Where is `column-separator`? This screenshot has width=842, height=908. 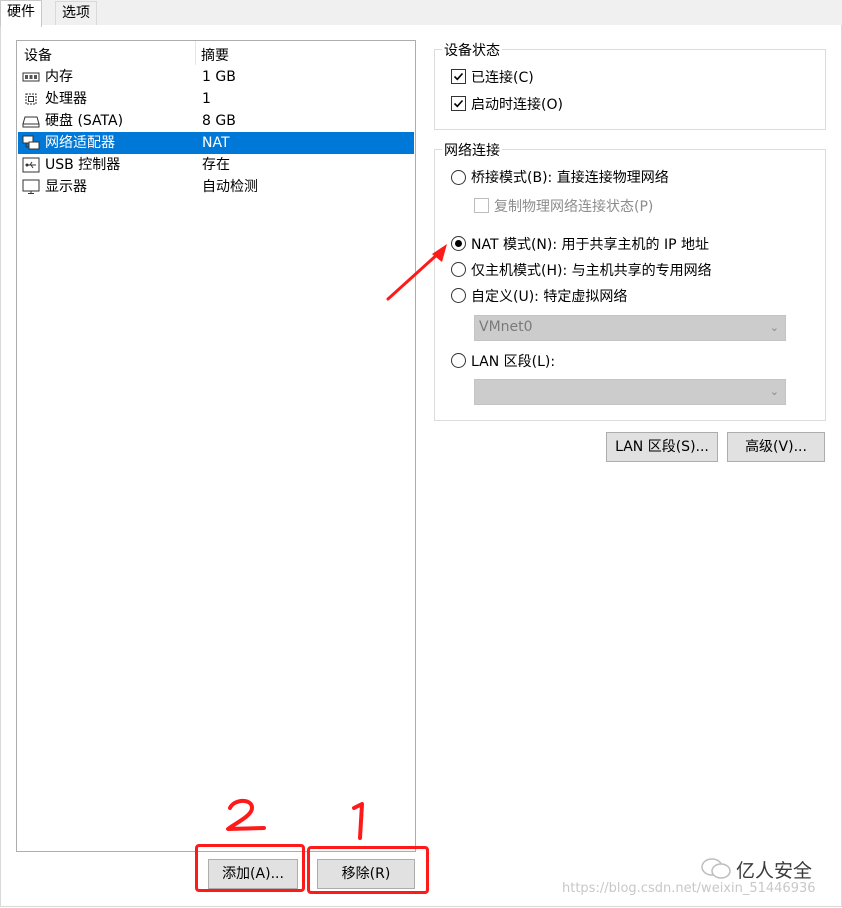 column-separator is located at coordinates (195, 53).